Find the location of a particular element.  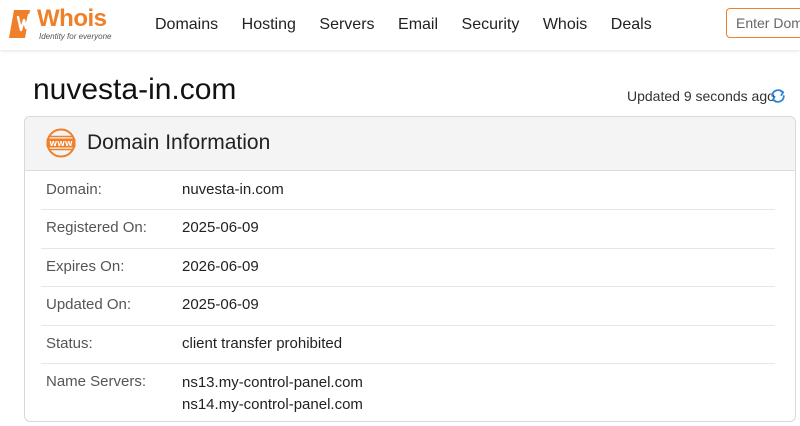

nav-servers: Servers is located at coordinates (346, 25).